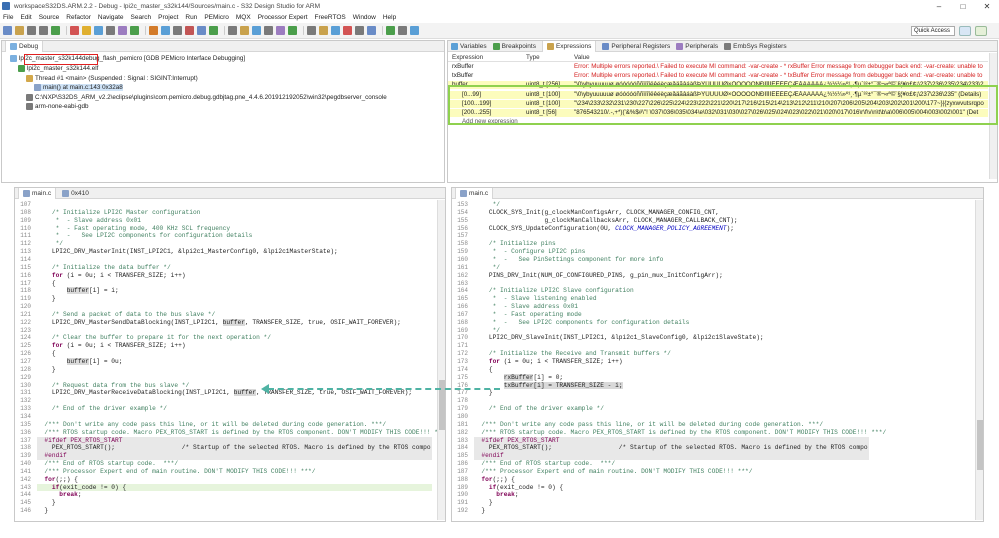 The height and width of the screenshot is (538, 999). I want to click on right-editor-scrollbar, so click(979, 360).